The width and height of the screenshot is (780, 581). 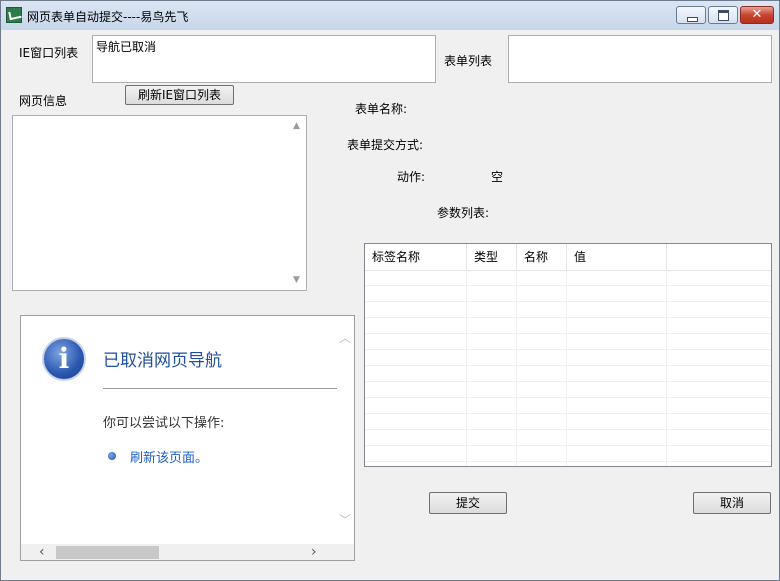 I want to click on refresh-ie-window-list-button: 刷新IE窗口列表, so click(x=179, y=95).